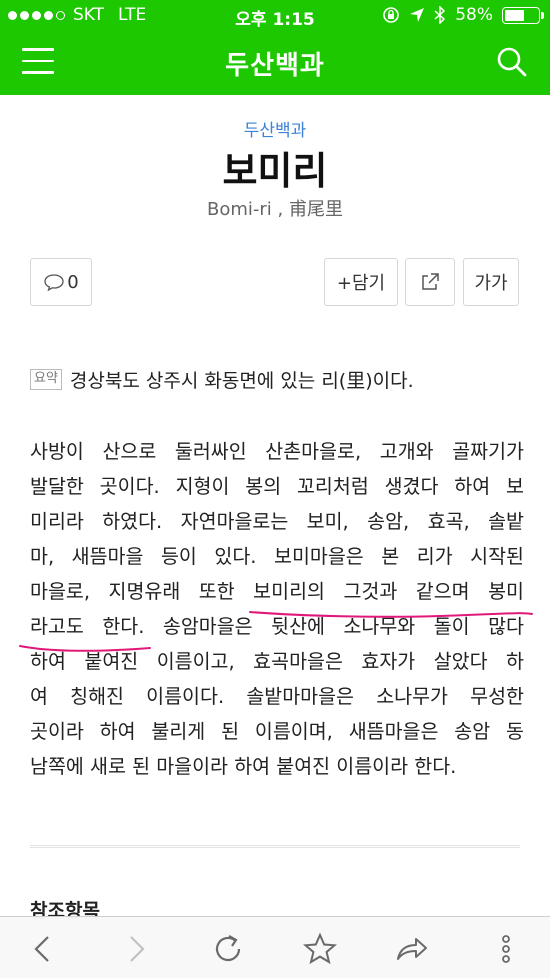 The width and height of the screenshot is (550, 978). Describe the element at coordinates (277, 696) in the screenshot. I see `body-line: 여 칭해진 이름이다. 솔밭마마을은 소나무가 무성한` at that location.